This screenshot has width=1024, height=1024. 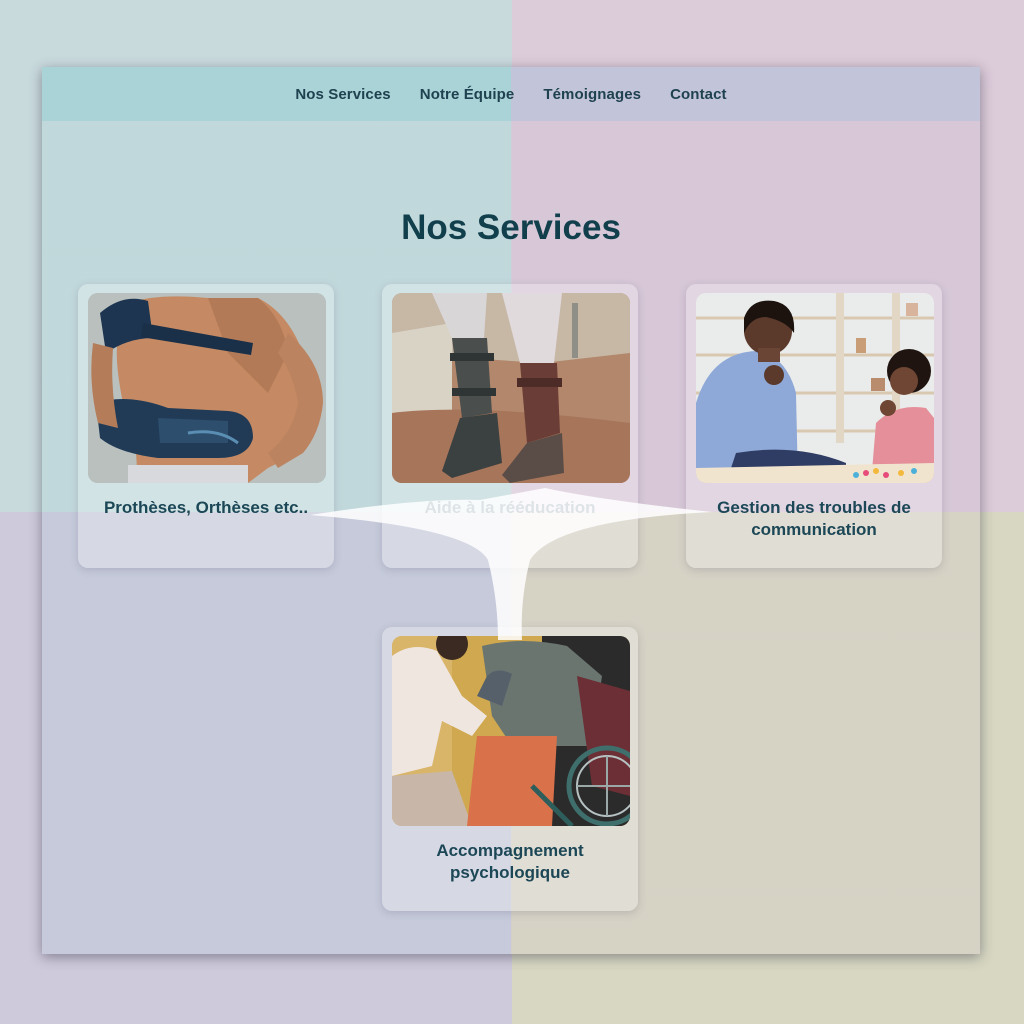 I want to click on service-label-prostheses: Prothèses, Orthèses etc.., so click(x=206, y=507).